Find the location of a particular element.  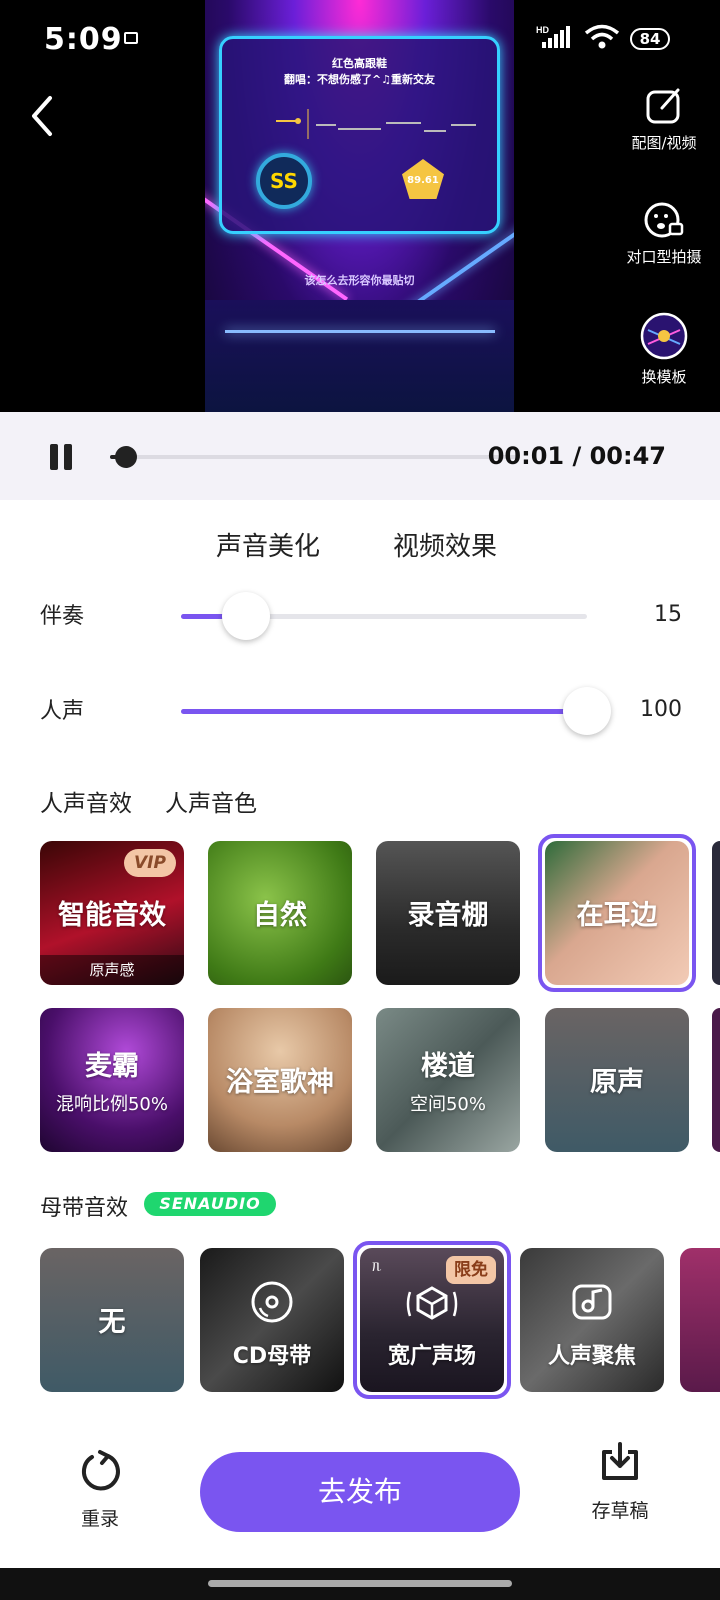

current-time: 00:01 is located at coordinates (526, 456).